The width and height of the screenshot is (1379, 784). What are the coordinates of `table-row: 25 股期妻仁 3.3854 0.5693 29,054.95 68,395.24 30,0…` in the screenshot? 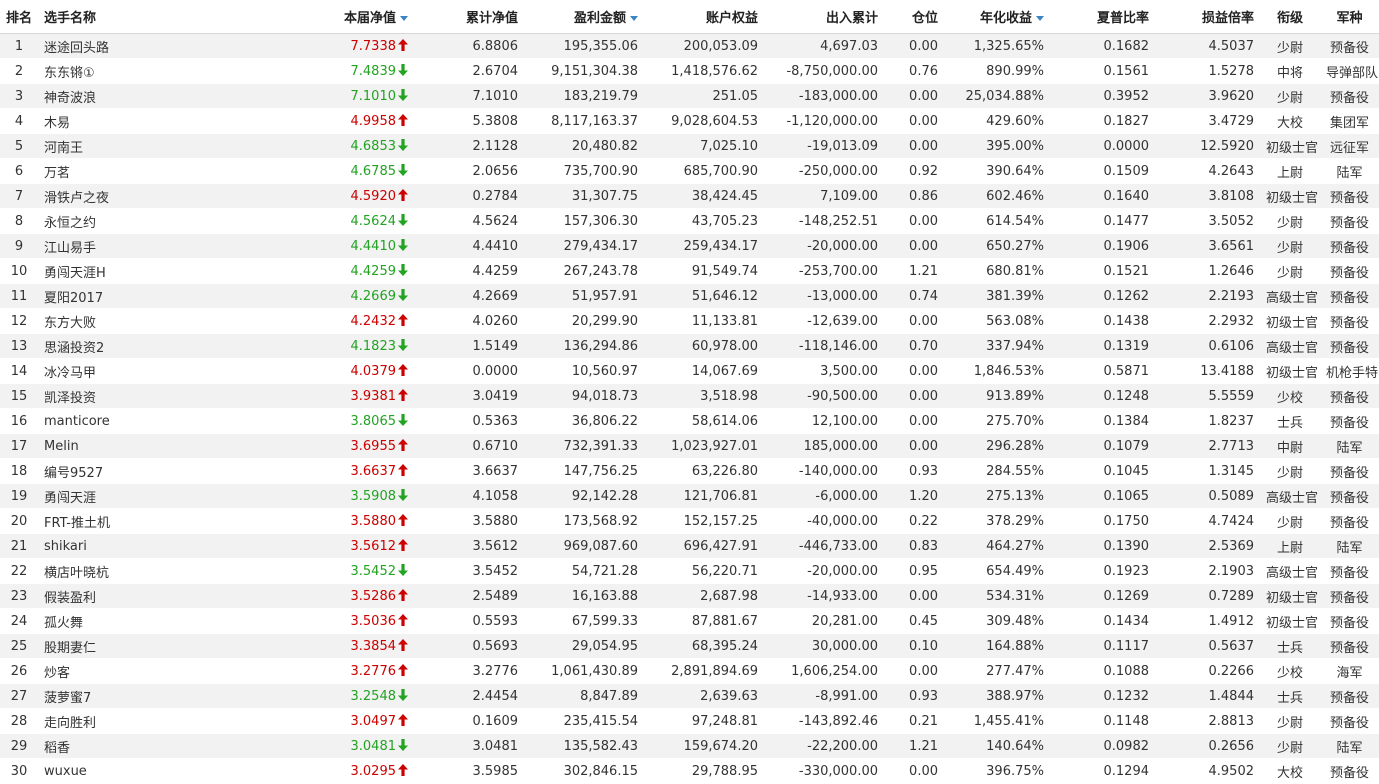 It's located at (689, 646).